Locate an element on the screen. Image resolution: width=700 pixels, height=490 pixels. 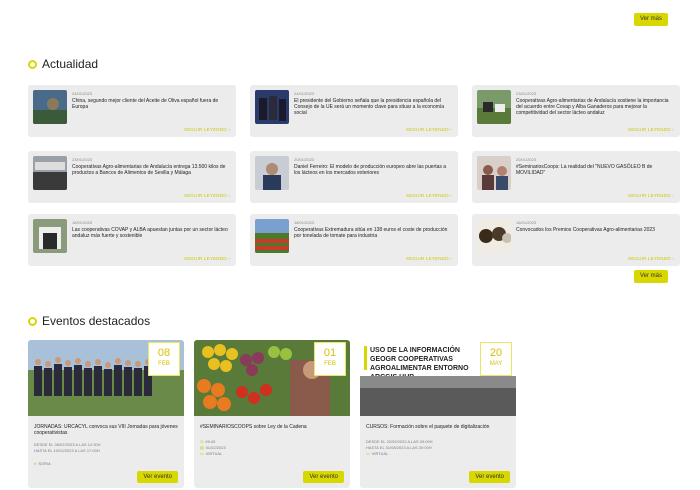
event-time: ◷ 09:45 is located at coordinates (207, 442).